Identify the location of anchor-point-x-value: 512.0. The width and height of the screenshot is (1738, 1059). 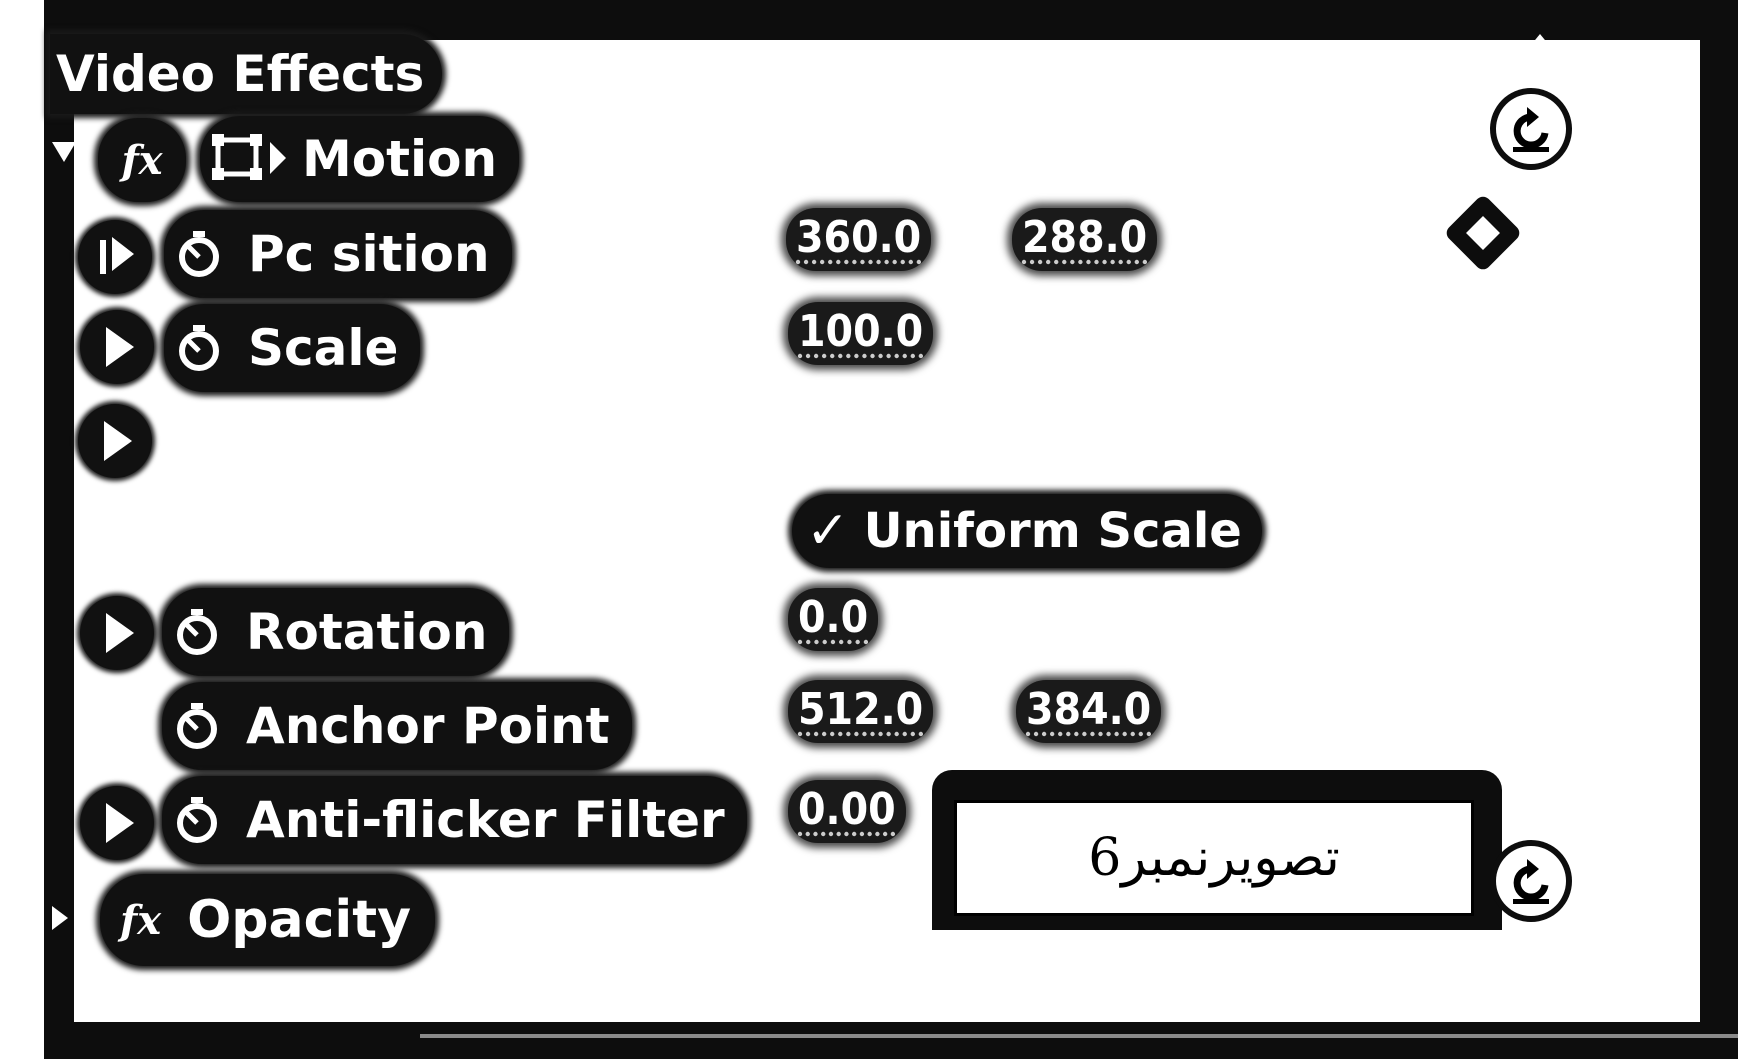
(861, 711).